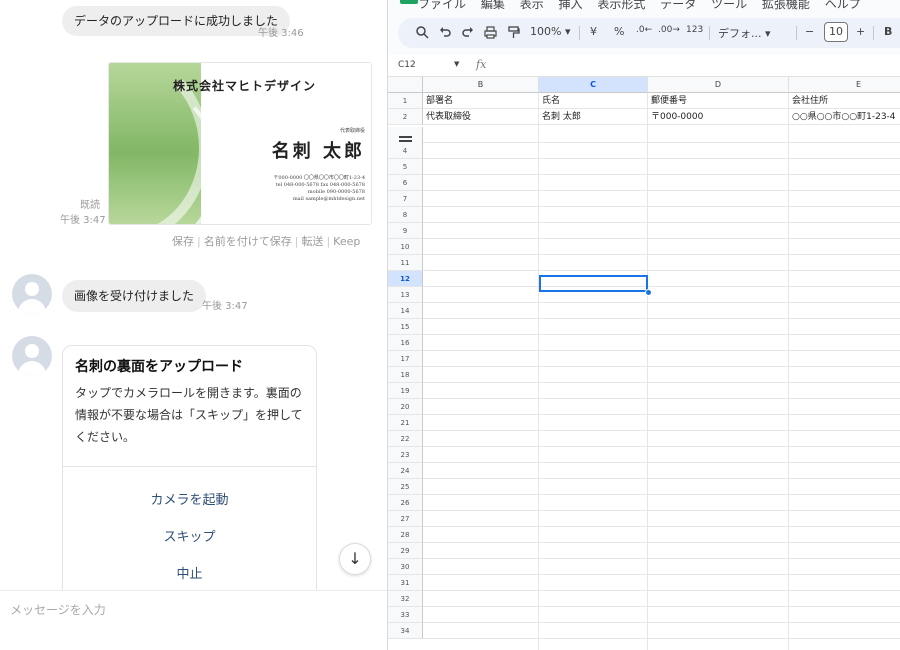  Describe the element at coordinates (405, 423) in the screenshot. I see `row-header-21: 21` at that location.